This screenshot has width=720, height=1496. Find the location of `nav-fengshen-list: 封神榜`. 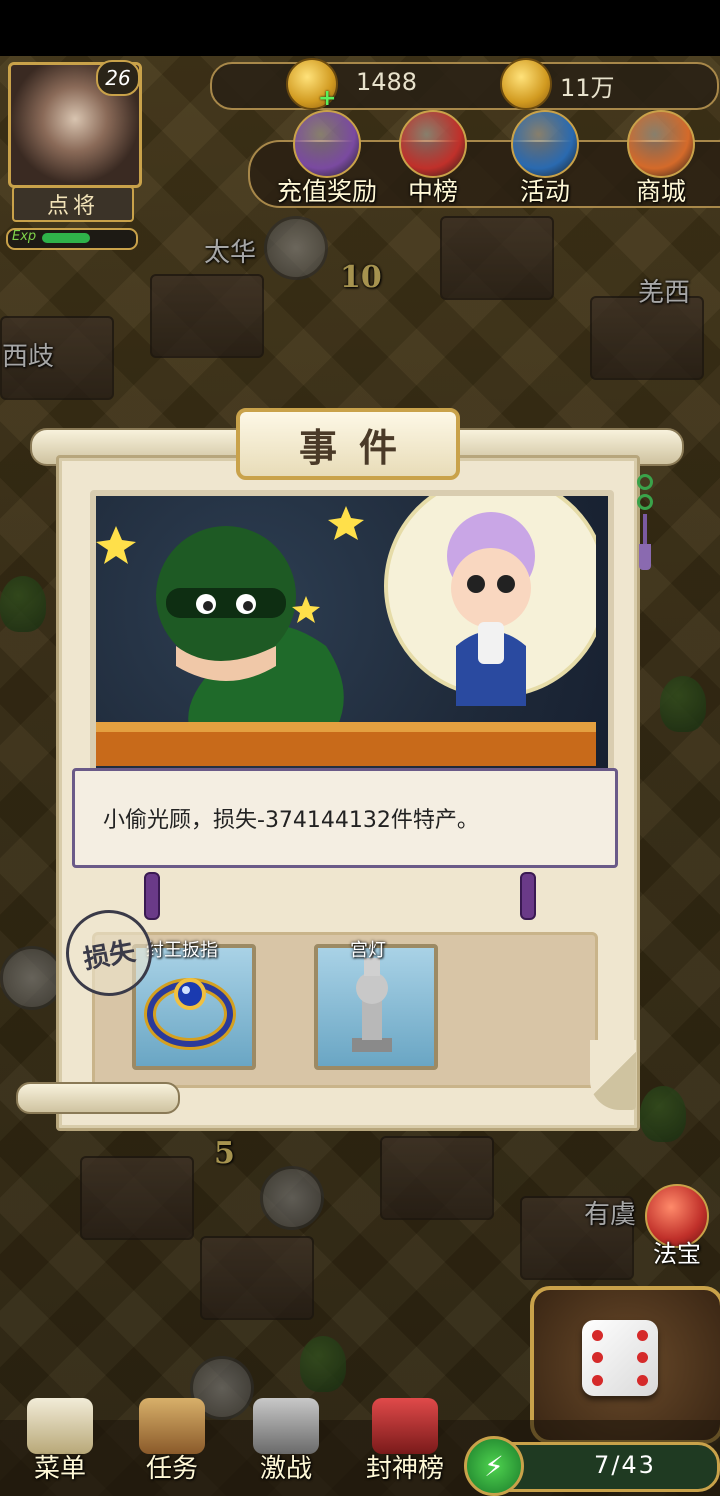

nav-fengshen-list: 封神榜 is located at coordinates (405, 1444).